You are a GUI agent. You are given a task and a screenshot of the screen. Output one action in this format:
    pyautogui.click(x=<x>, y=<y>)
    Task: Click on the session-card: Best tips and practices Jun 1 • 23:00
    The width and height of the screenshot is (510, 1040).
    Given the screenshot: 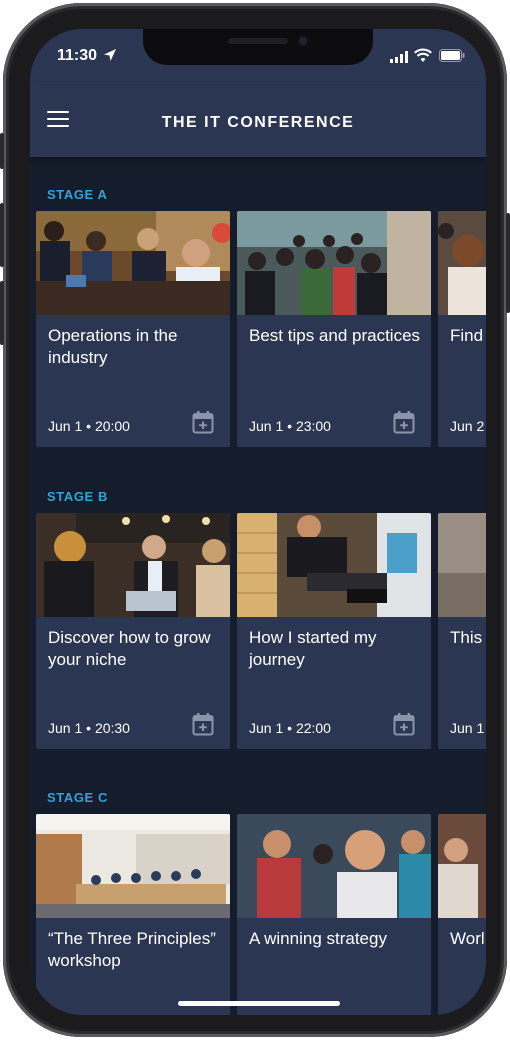 What is the action you would take?
    pyautogui.click(x=334, y=329)
    